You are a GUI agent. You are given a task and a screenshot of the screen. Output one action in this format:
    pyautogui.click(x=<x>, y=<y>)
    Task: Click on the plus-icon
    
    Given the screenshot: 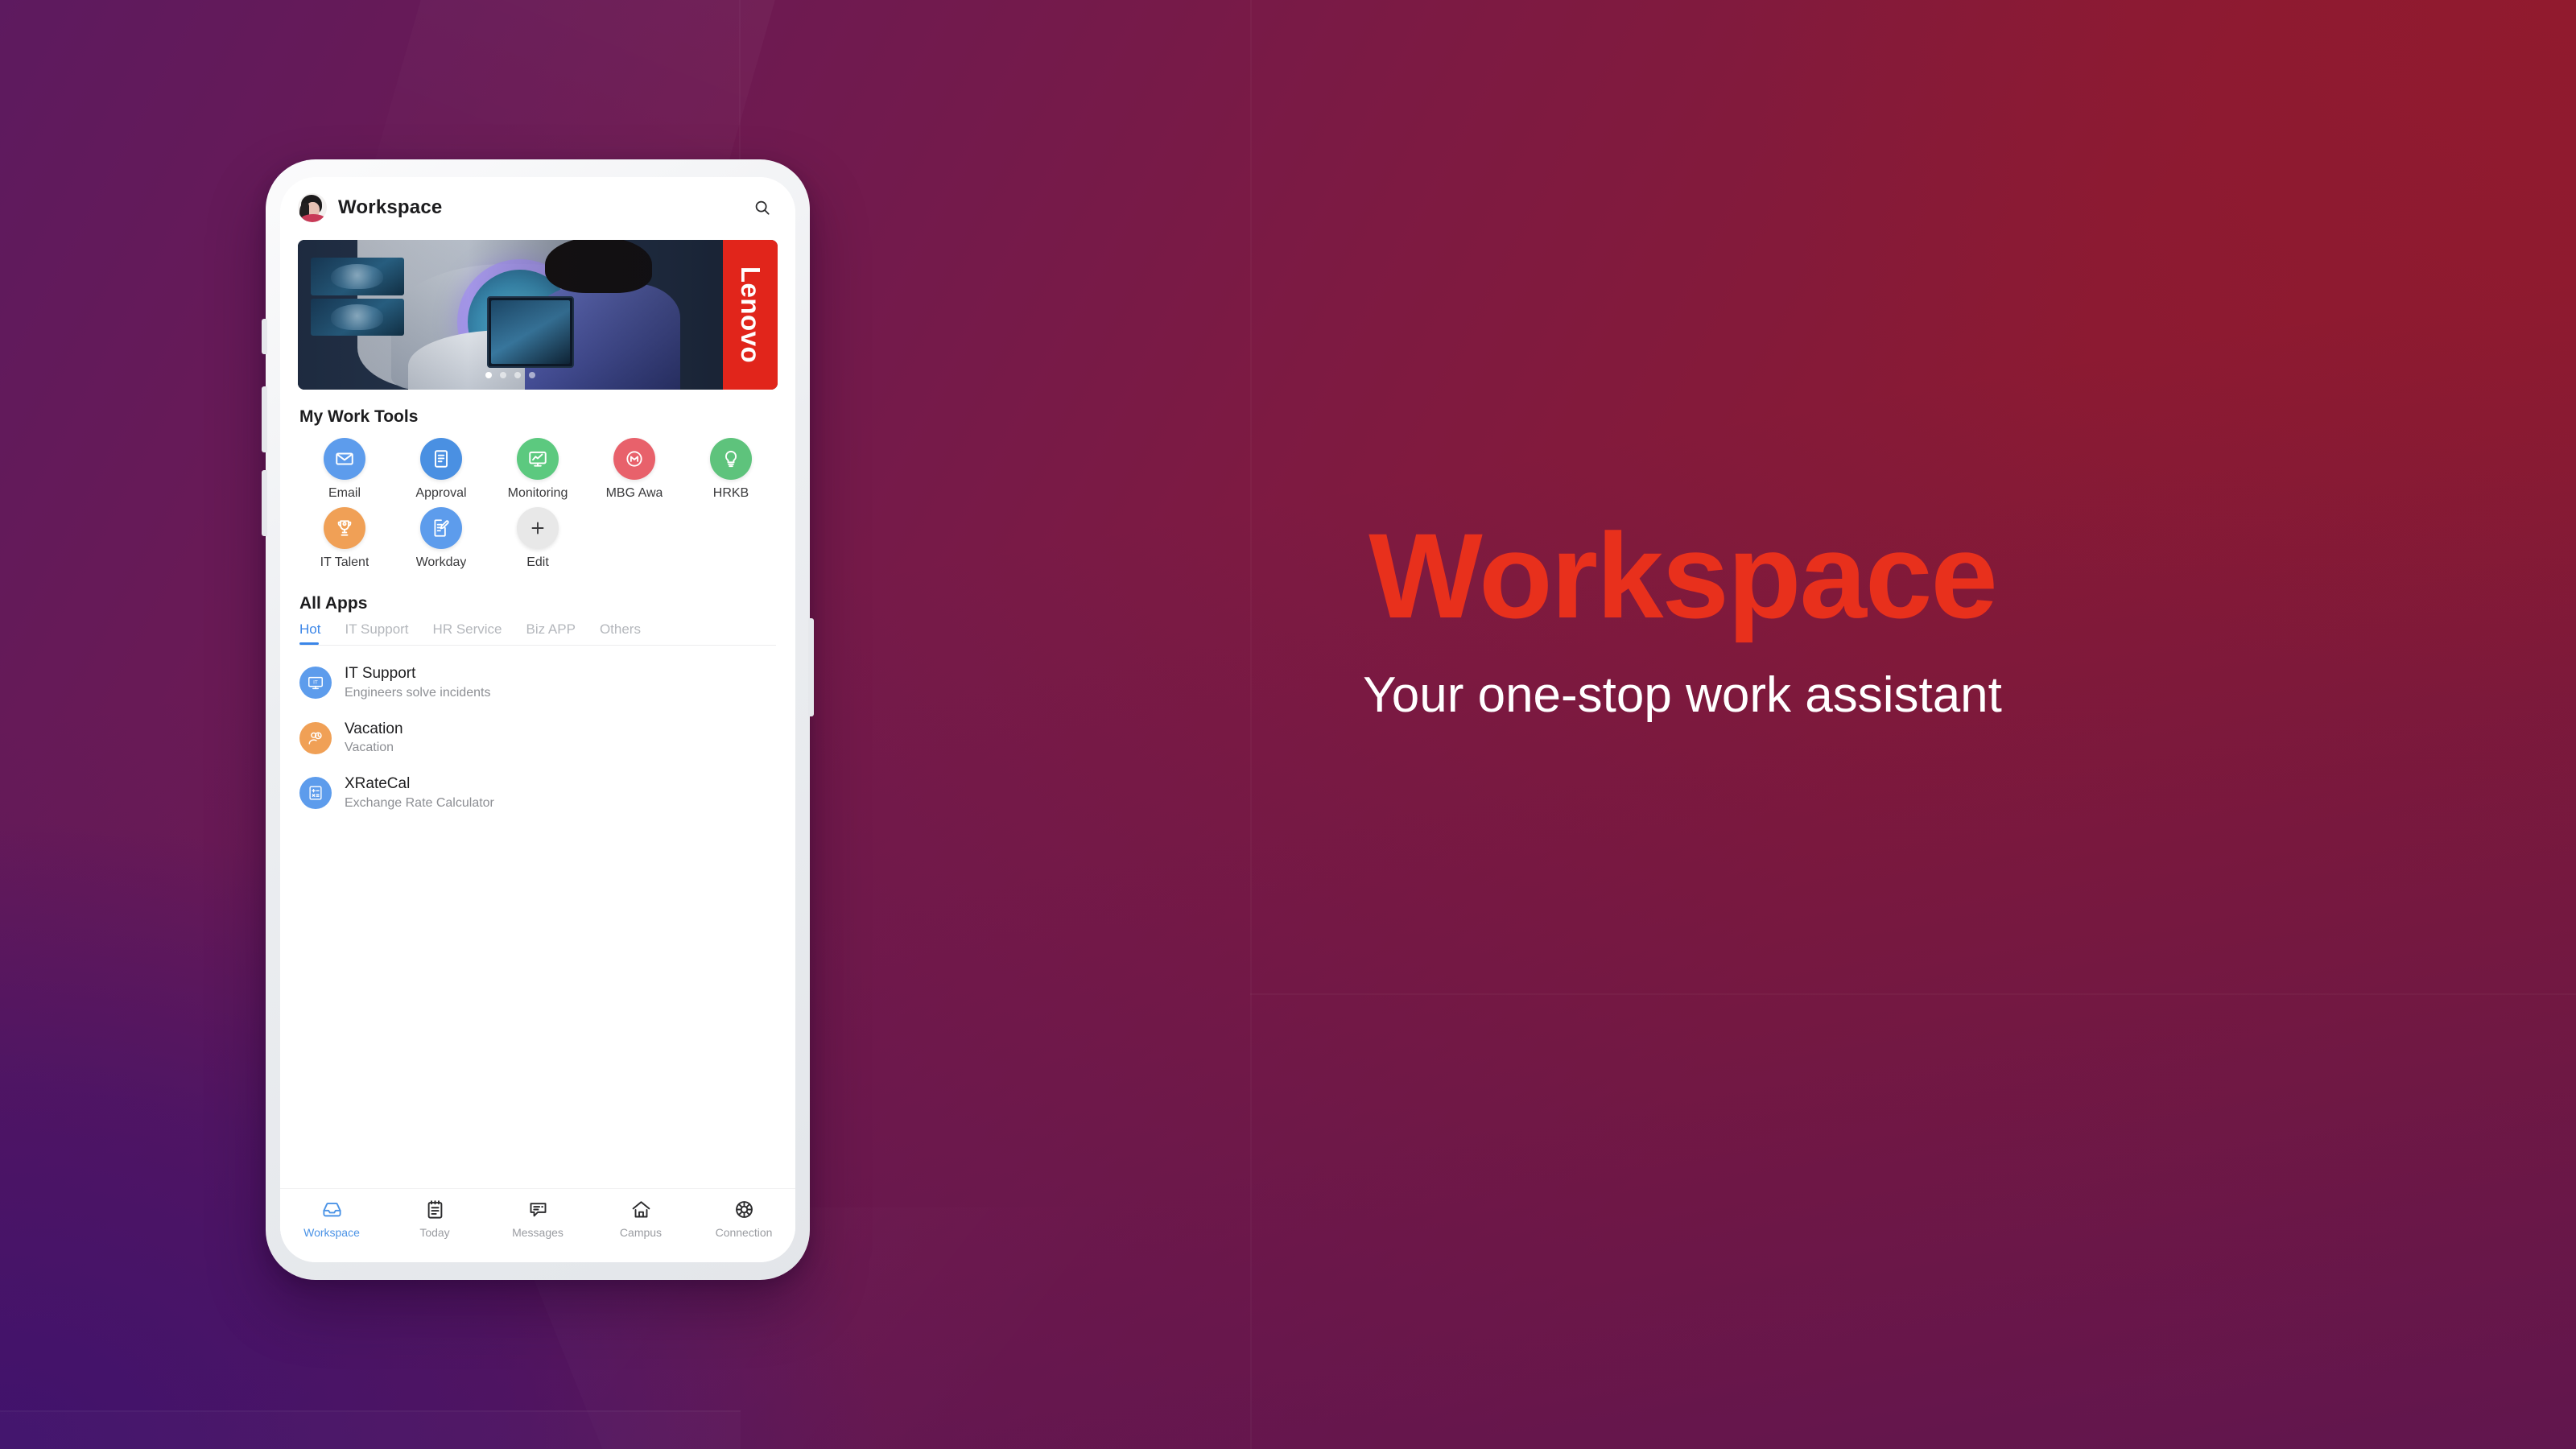 What is the action you would take?
    pyautogui.click(x=538, y=528)
    